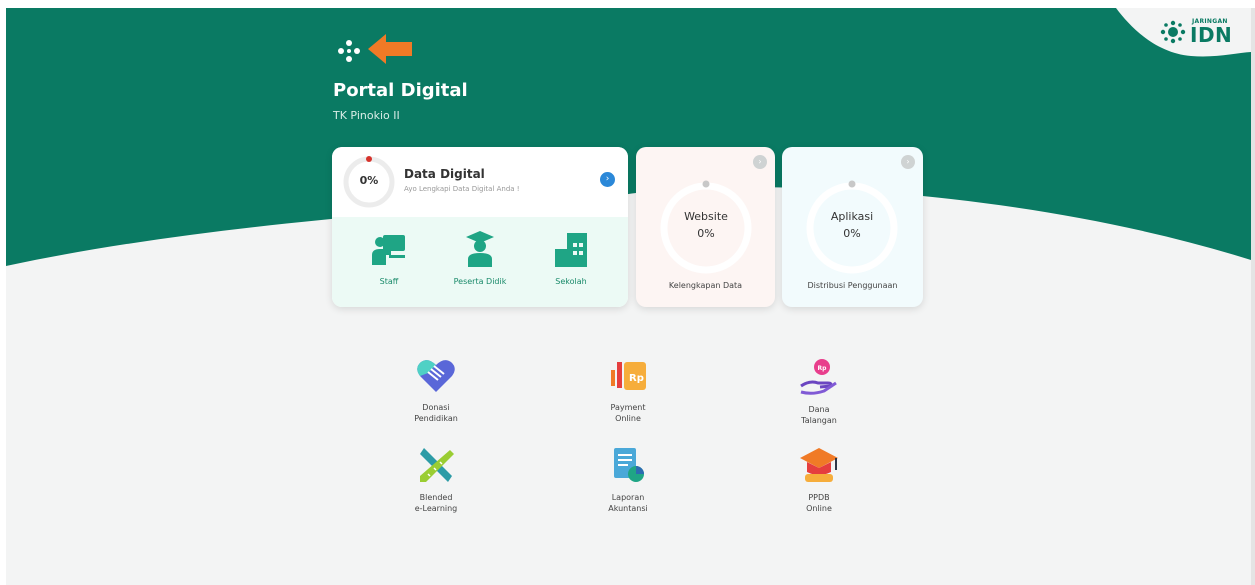 The image size is (1255, 585). What do you see at coordinates (349, 51) in the screenshot?
I see `menu-dots-icon` at bounding box center [349, 51].